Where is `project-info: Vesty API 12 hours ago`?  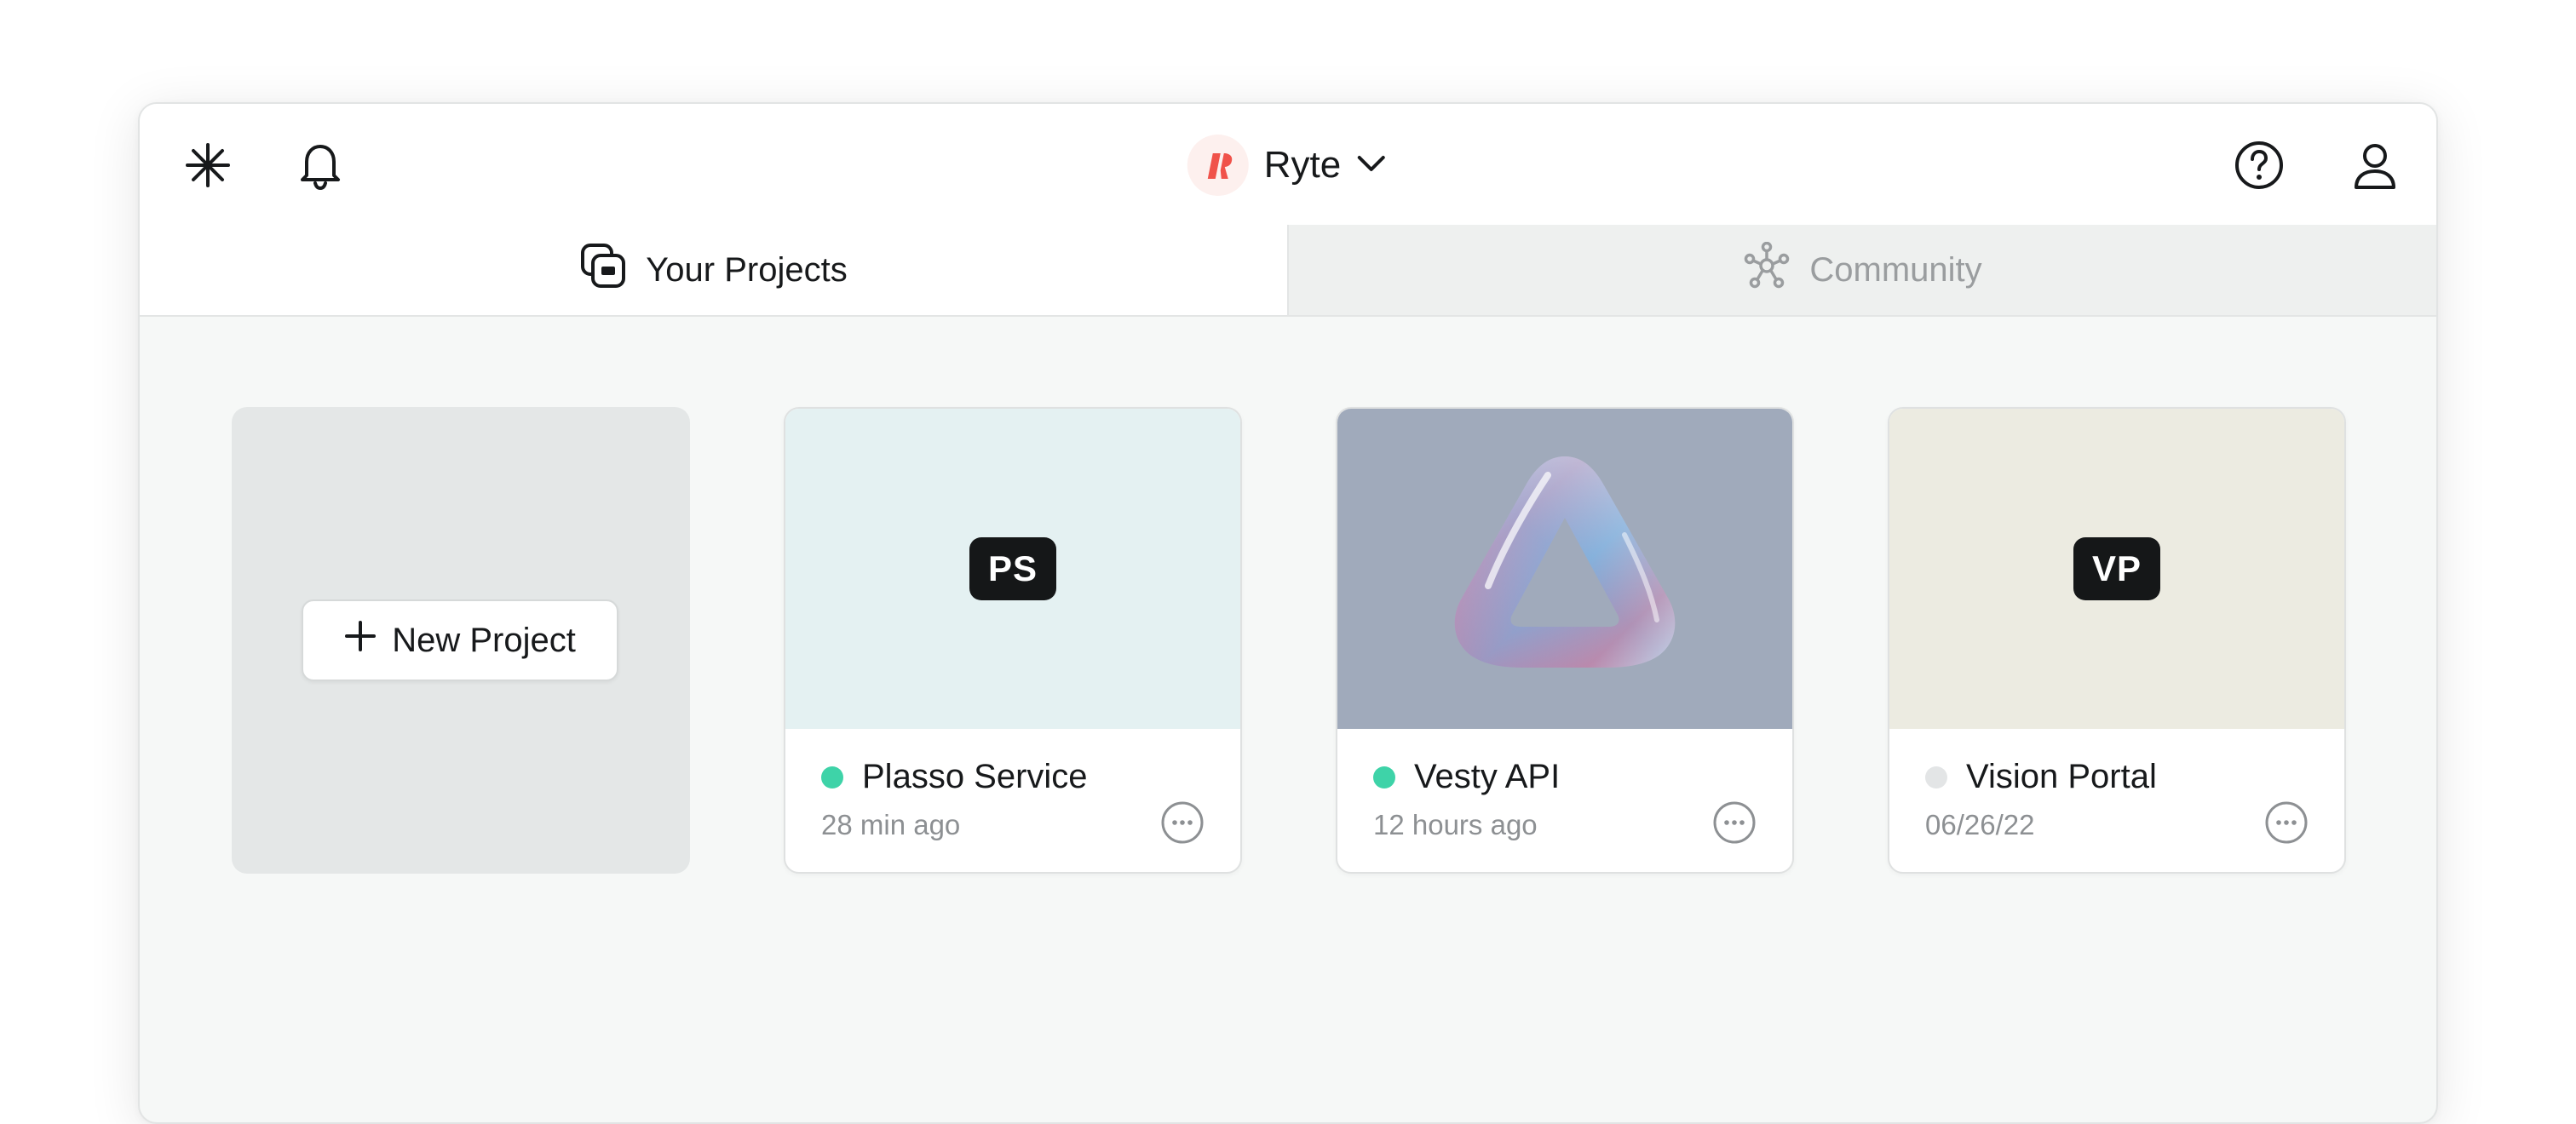
project-info: Vesty API 12 hours ago is located at coordinates (1564, 800).